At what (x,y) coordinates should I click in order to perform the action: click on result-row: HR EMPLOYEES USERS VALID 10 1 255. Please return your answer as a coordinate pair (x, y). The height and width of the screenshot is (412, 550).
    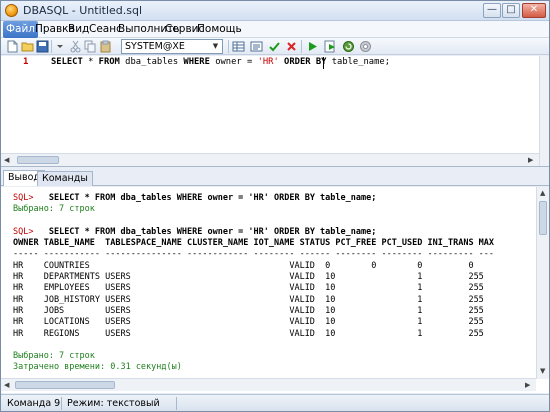
    Looking at the image, I should click on (248, 288).